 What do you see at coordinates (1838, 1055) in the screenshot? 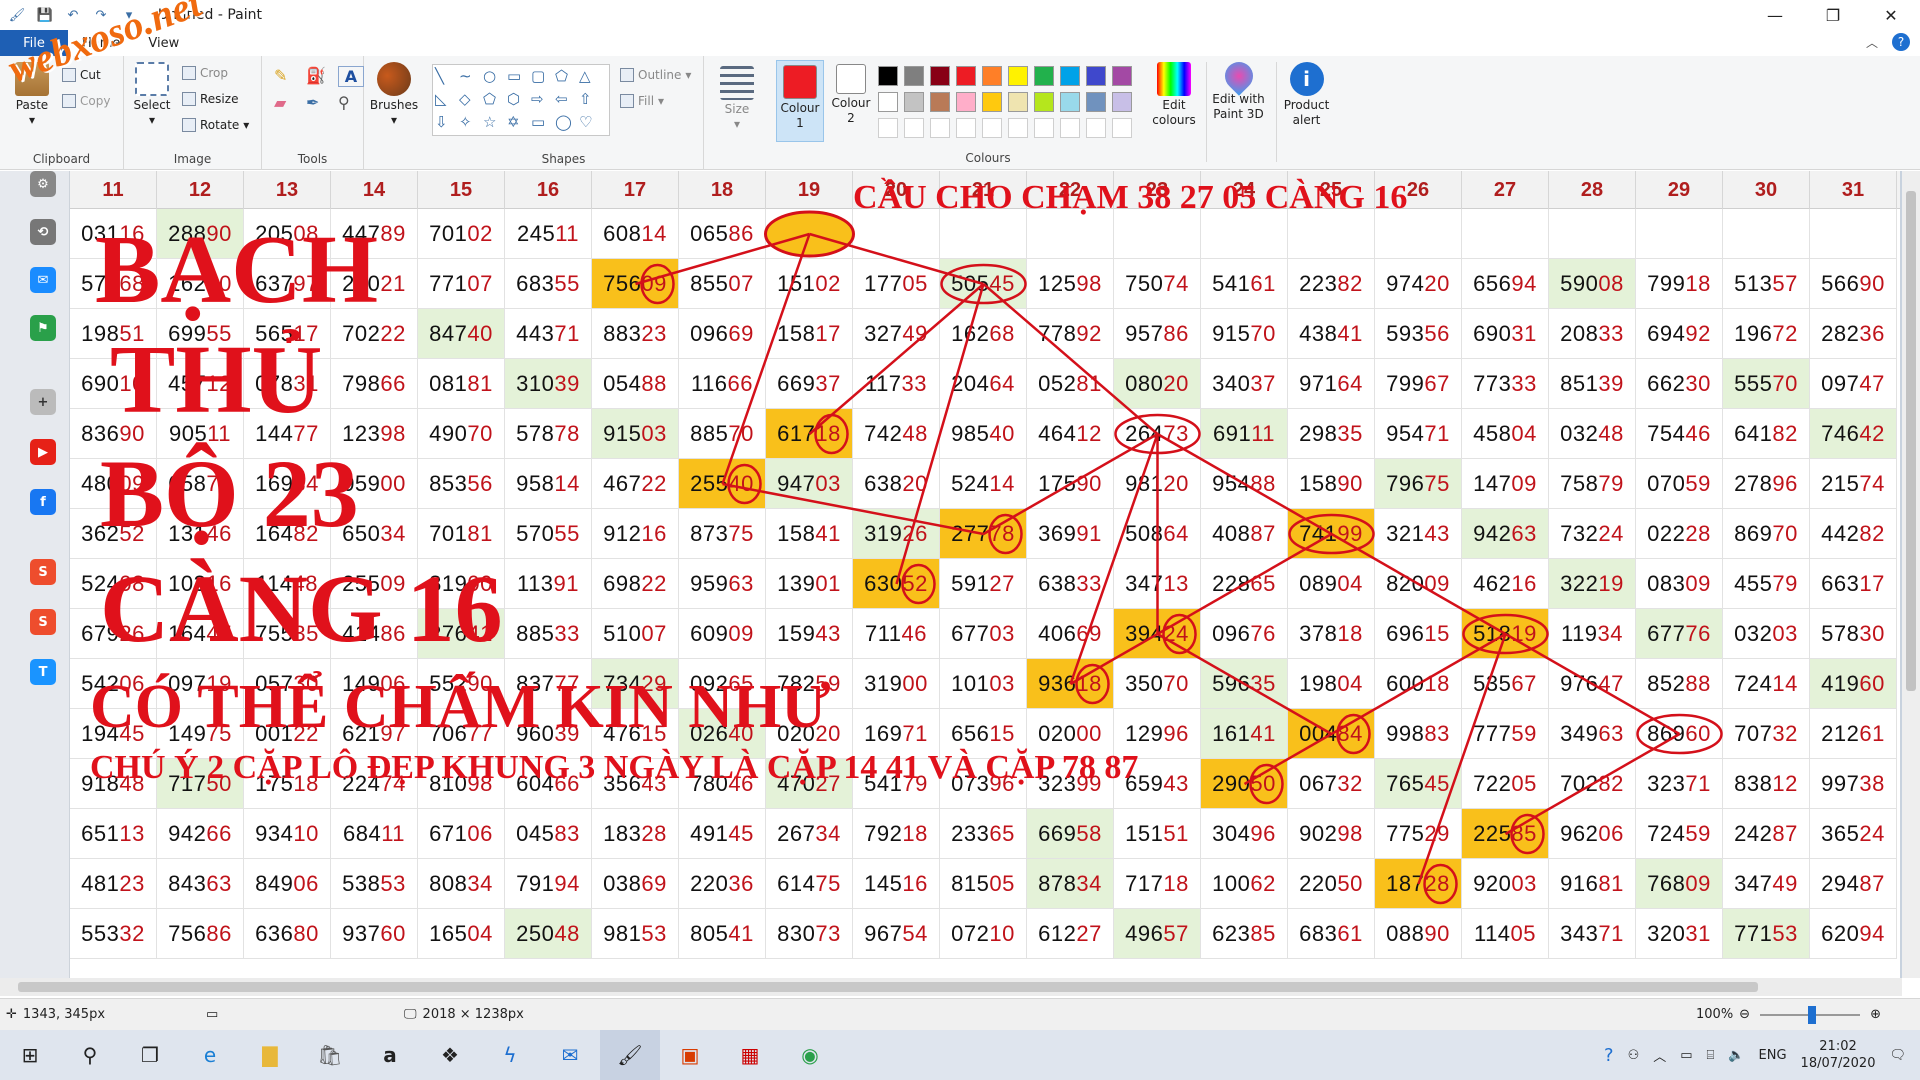
I see `clock: 21:02 18/07/2020` at bounding box center [1838, 1055].